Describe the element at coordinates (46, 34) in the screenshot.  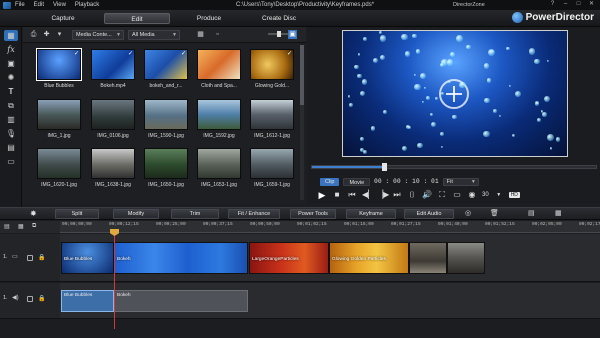
I see `plugins-icon: ✚` at that location.